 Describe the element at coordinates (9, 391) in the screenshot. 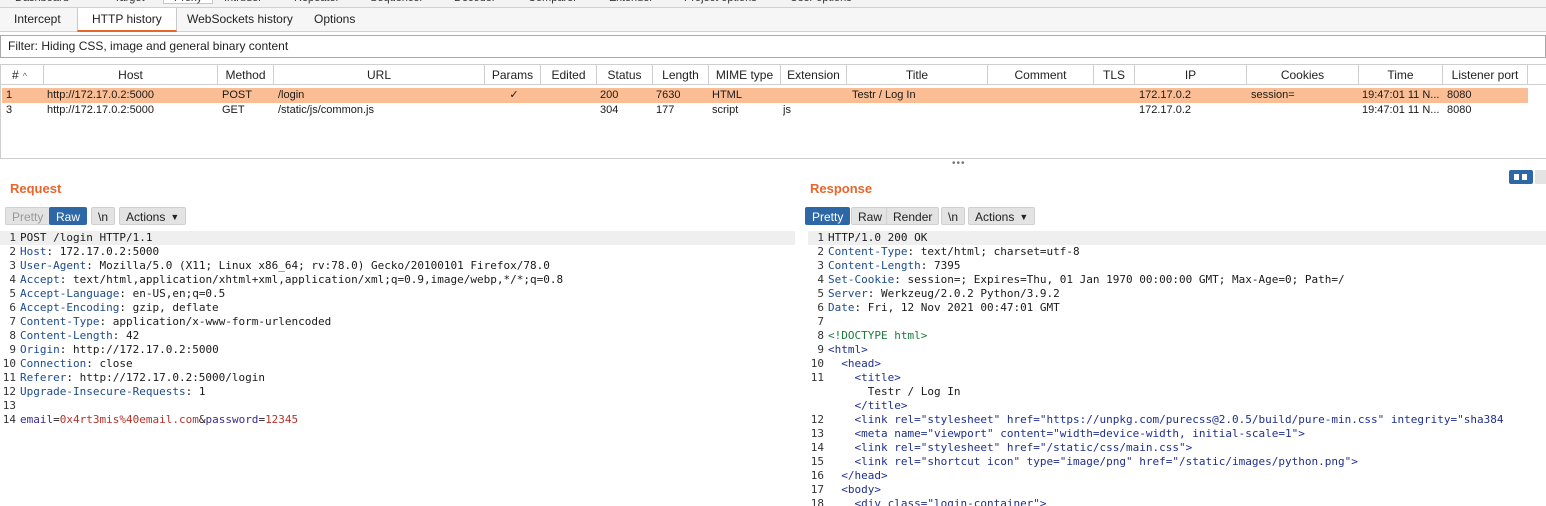

I see `line-number: 12` at that location.